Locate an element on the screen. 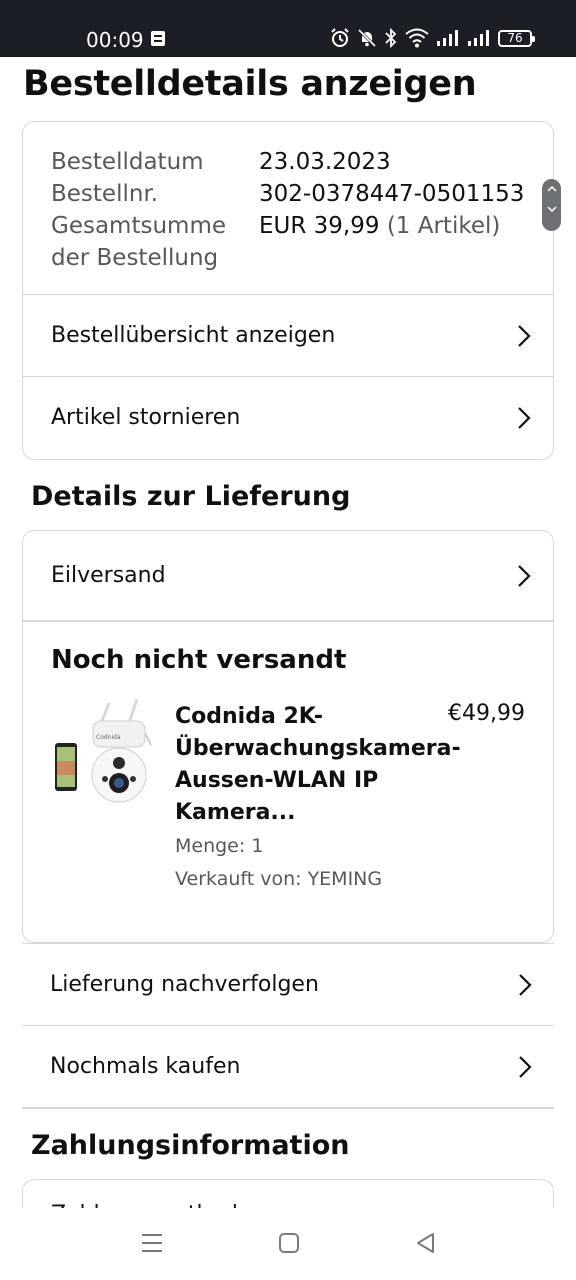  order-number-value: 302-0378447-0501153 is located at coordinates (392, 194).